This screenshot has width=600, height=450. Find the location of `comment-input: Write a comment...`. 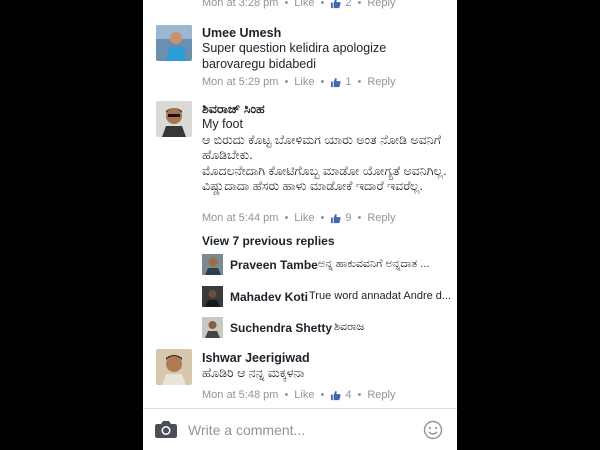

comment-input: Write a comment... is located at coordinates (246, 430).